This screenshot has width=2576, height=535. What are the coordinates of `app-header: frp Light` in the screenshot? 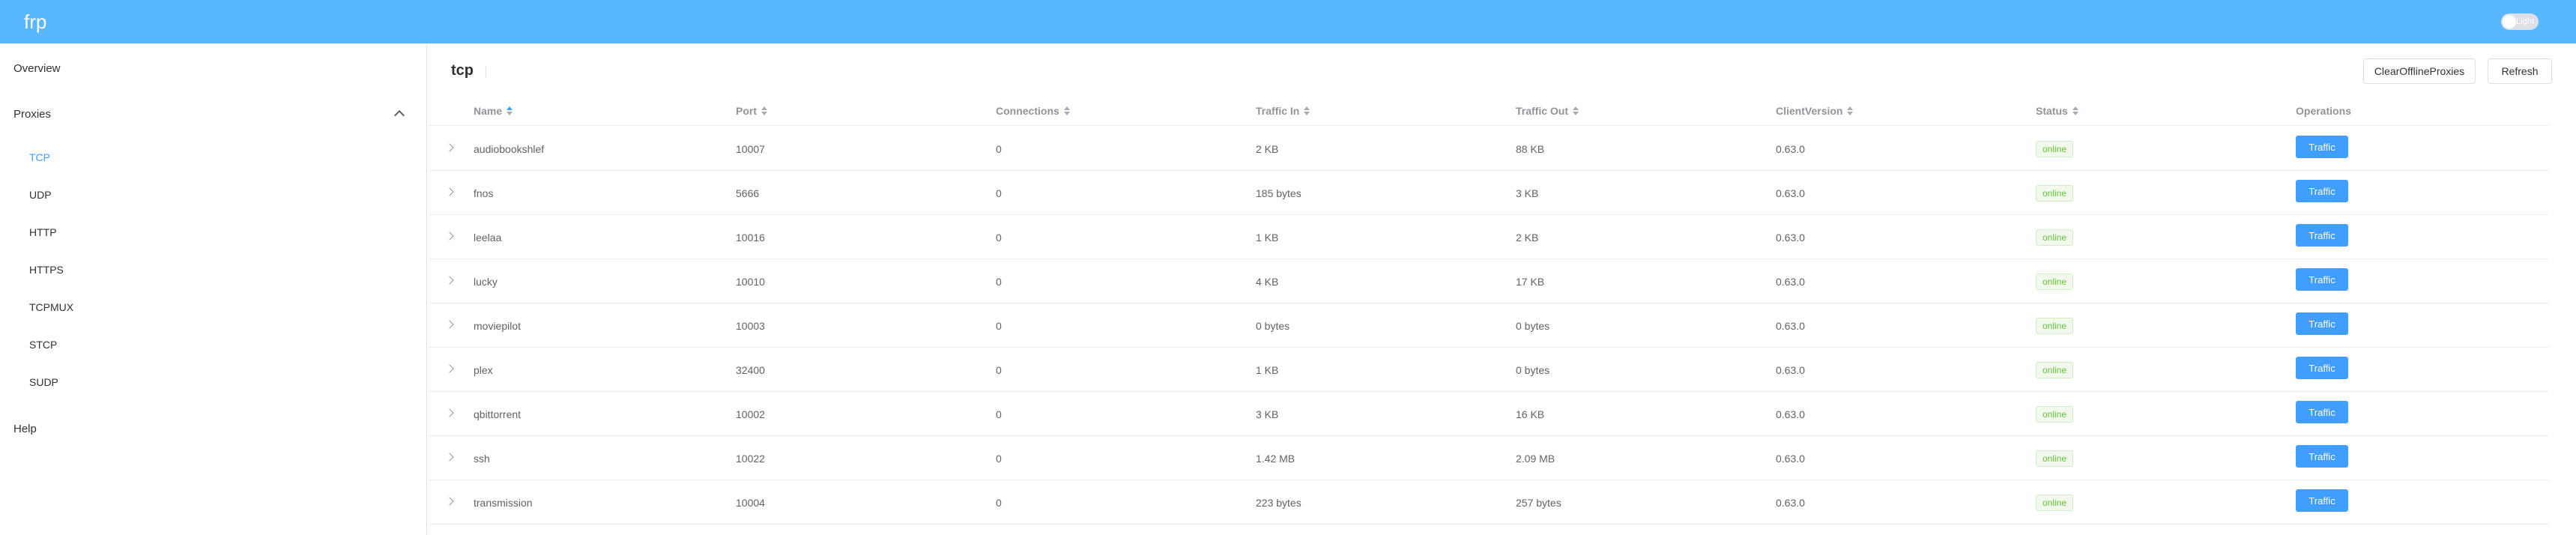 It's located at (1288, 21).